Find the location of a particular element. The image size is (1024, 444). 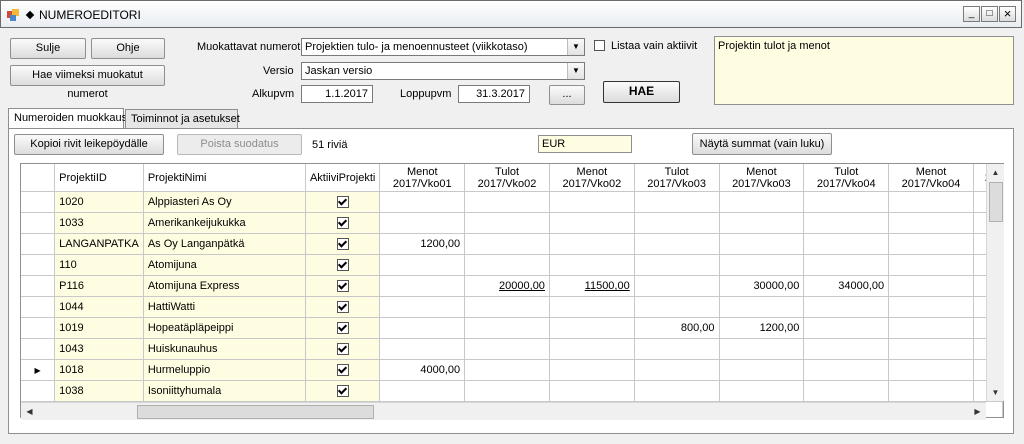

cell-project-id: P116 is located at coordinates (99, 286).